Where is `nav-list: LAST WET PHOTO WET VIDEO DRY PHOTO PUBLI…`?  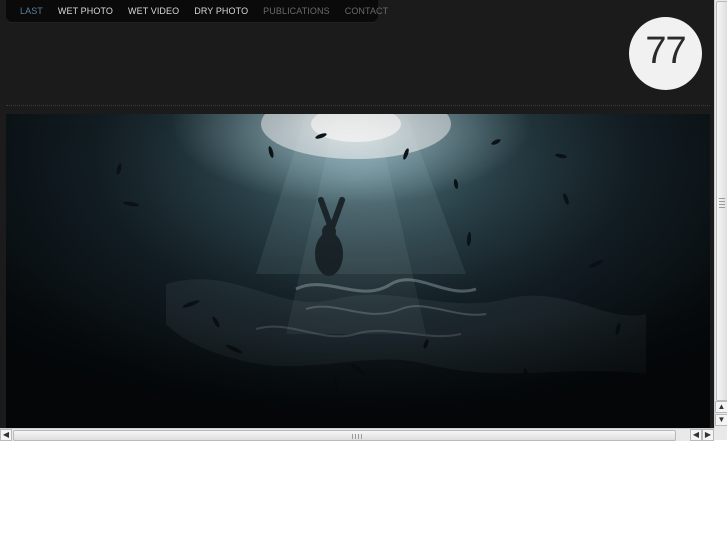
nav-list: LAST WET PHOTO WET VIDEO DRY PHOTO PUBLI… is located at coordinates (204, 11).